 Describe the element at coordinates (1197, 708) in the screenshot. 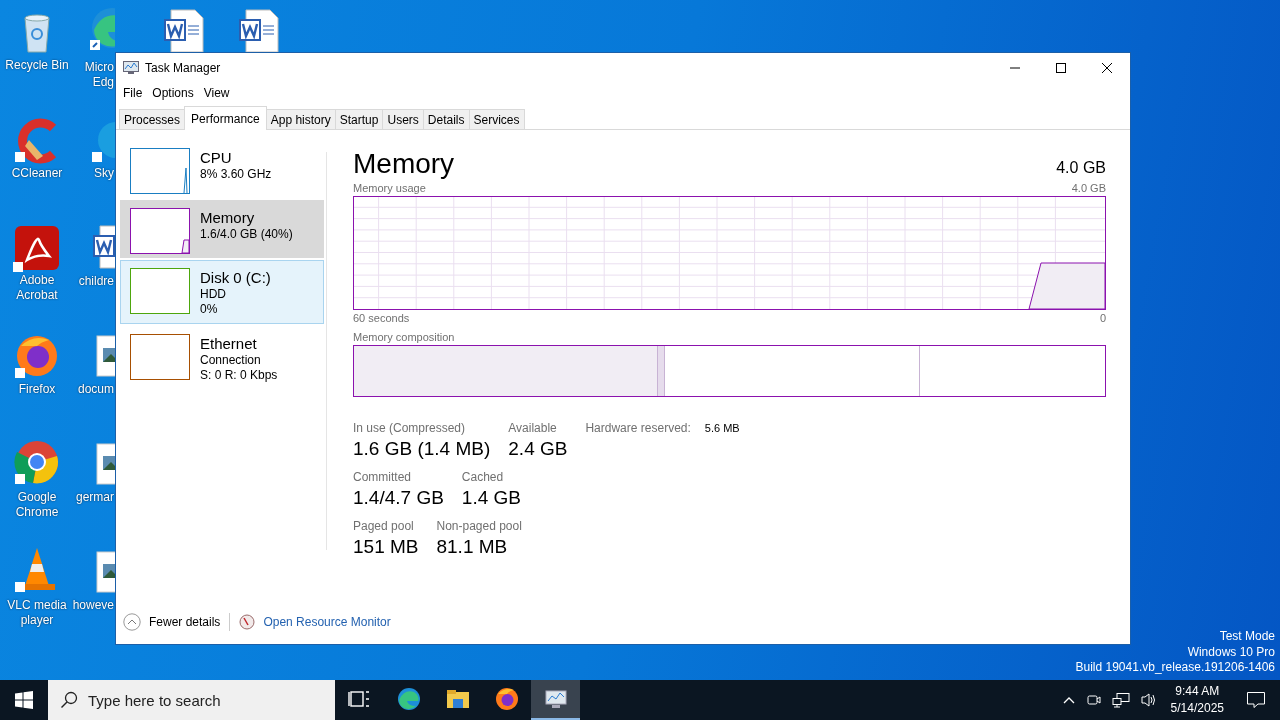

I see `date-text: 5/14/2025` at that location.